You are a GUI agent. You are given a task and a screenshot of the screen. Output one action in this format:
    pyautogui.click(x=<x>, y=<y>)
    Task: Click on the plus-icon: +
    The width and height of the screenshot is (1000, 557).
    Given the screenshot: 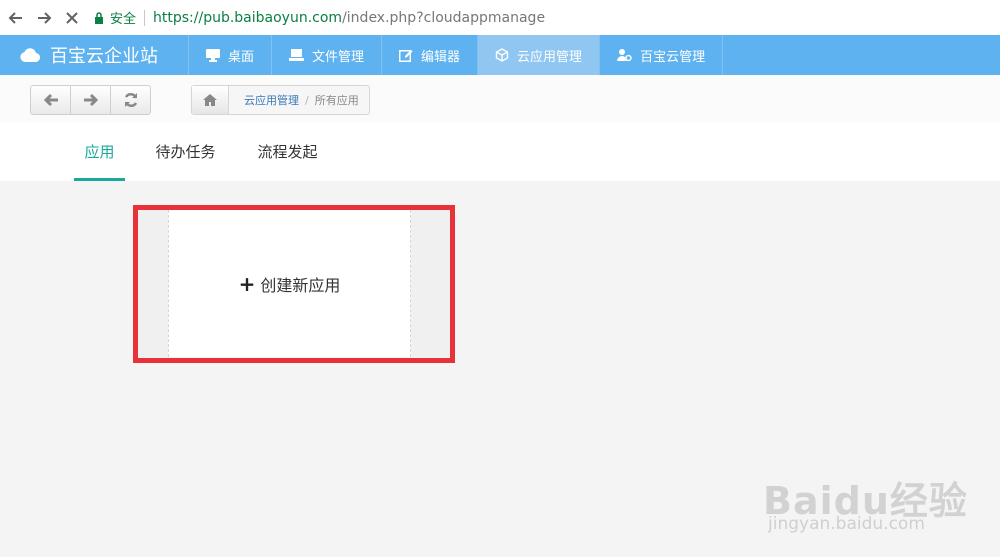 What is the action you would take?
    pyautogui.click(x=247, y=283)
    